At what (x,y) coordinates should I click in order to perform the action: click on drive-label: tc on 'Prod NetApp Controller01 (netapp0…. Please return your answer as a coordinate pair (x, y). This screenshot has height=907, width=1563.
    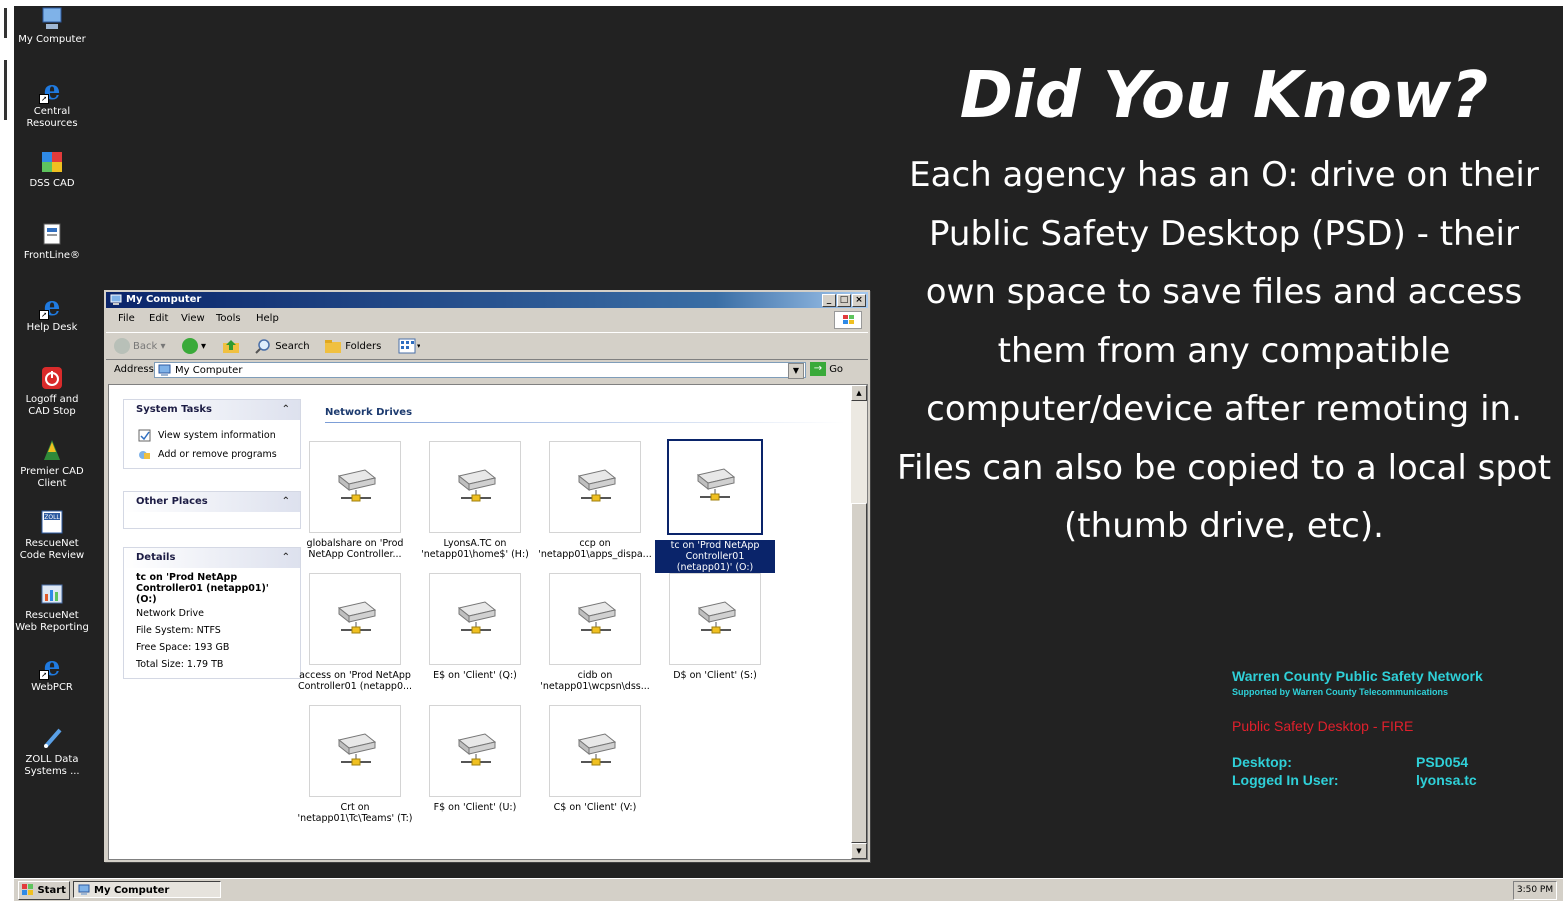
    Looking at the image, I should click on (715, 556).